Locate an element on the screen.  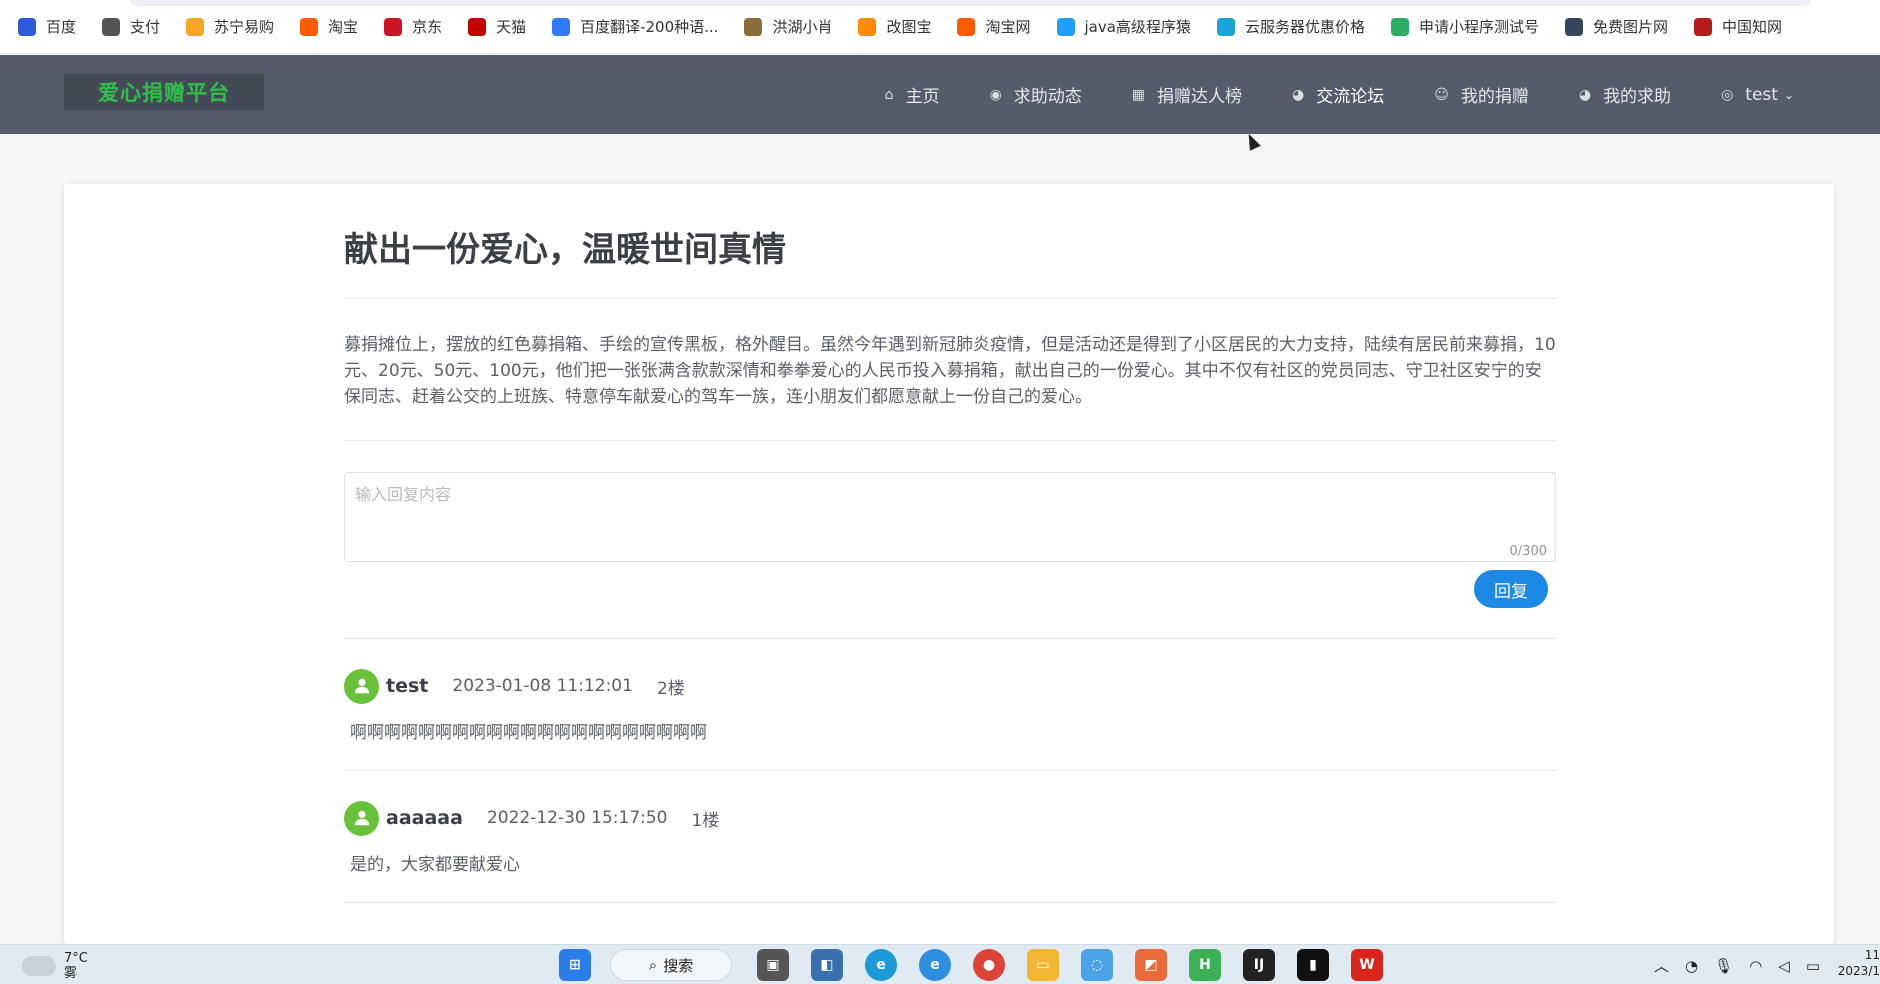
pie-icon: ◕ is located at coordinates (1585, 94).